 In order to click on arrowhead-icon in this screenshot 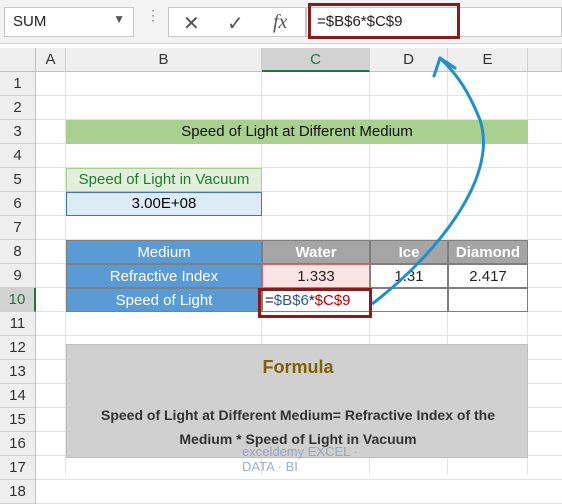, I will do `click(444, 67)`.